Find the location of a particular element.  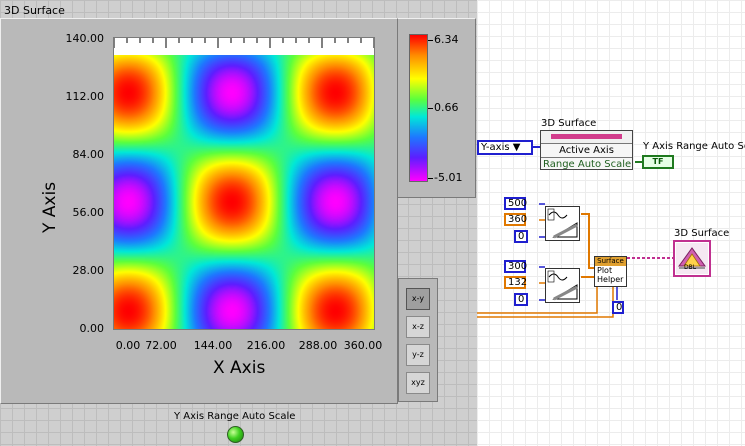

surface-terminal-caption: DBL is located at coordinates (690, 267).